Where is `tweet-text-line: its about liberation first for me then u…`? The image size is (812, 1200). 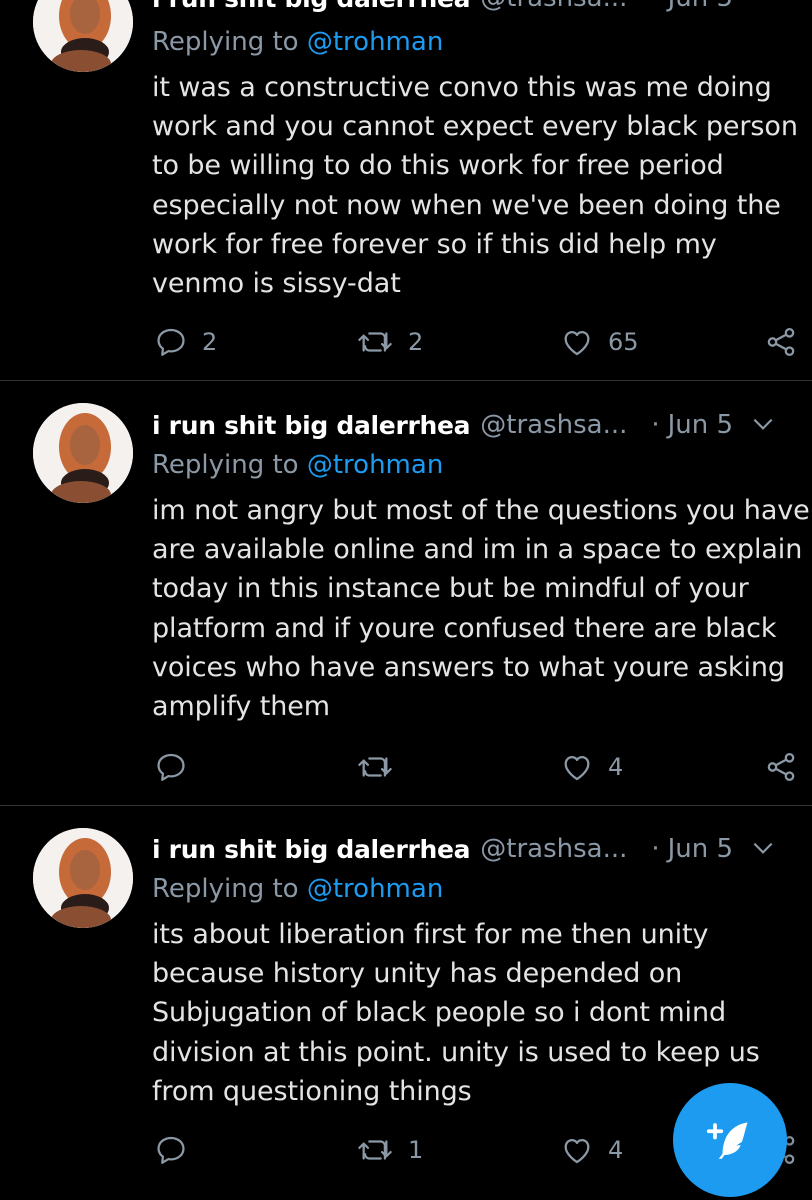 tweet-text-line: its about liberation first for me then u… is located at coordinates (430, 934).